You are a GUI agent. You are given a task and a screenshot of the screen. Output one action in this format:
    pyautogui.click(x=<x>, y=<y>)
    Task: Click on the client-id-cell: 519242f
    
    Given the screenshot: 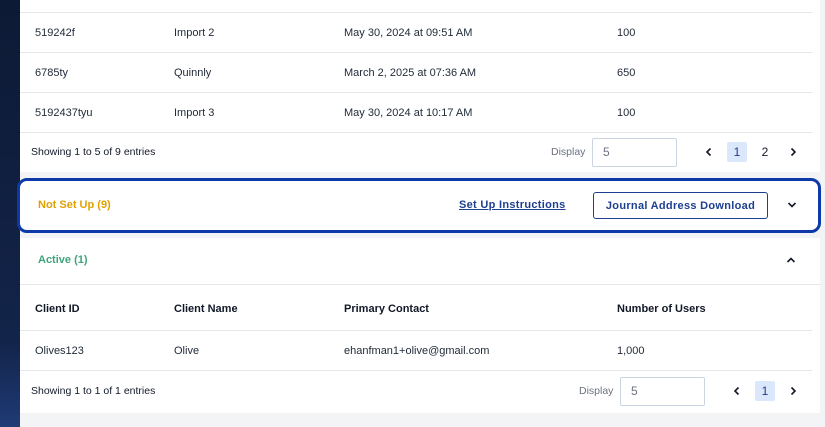 What is the action you would take?
    pyautogui.click(x=55, y=32)
    